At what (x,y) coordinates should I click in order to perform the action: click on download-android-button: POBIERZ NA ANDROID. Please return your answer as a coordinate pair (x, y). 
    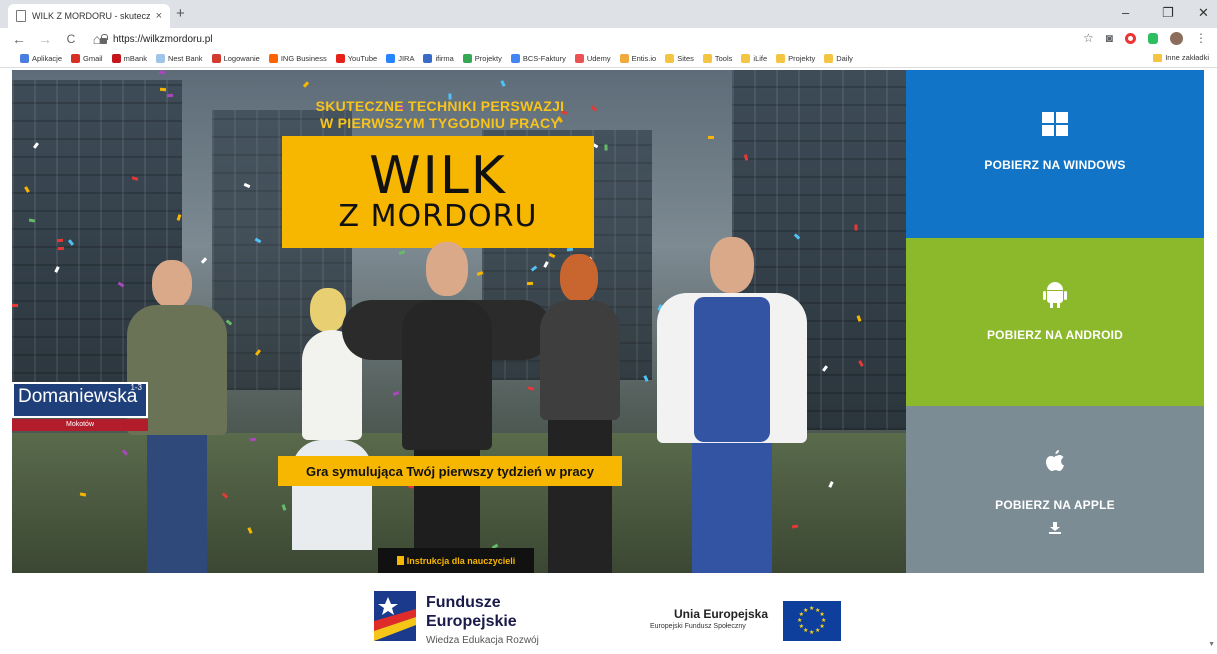
    Looking at the image, I should click on (1055, 322).